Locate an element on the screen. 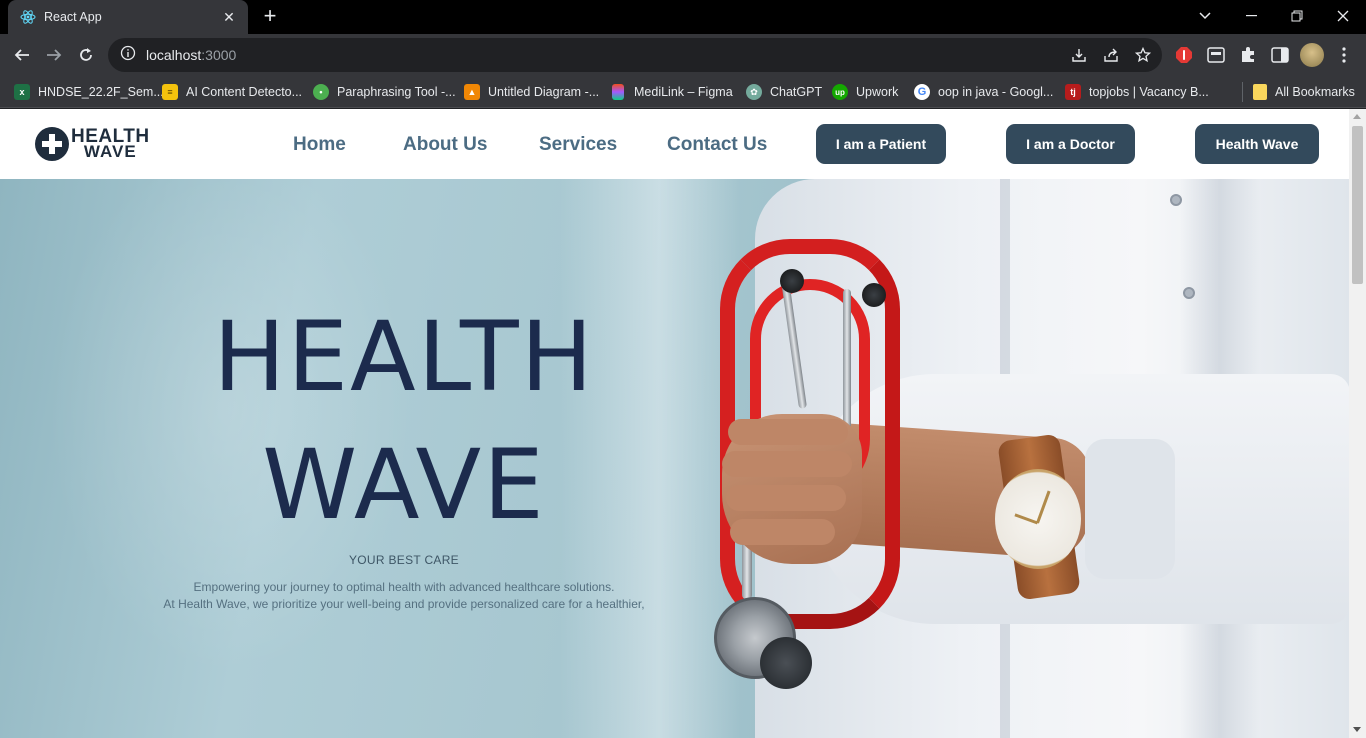 Image resolution: width=1366 pixels, height=738 pixels. close-tab-icon: ✕ is located at coordinates (229, 17).